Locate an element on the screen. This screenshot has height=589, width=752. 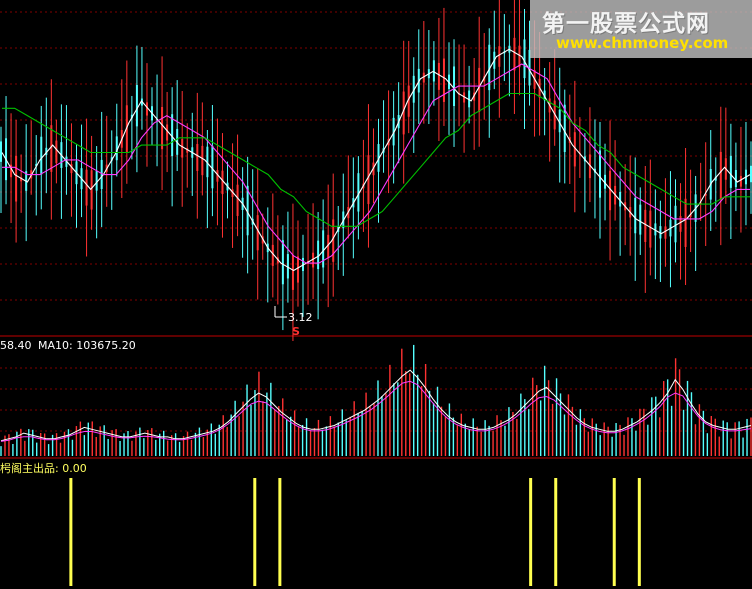
sell-signal-marker: S is located at coordinates (296, 331).